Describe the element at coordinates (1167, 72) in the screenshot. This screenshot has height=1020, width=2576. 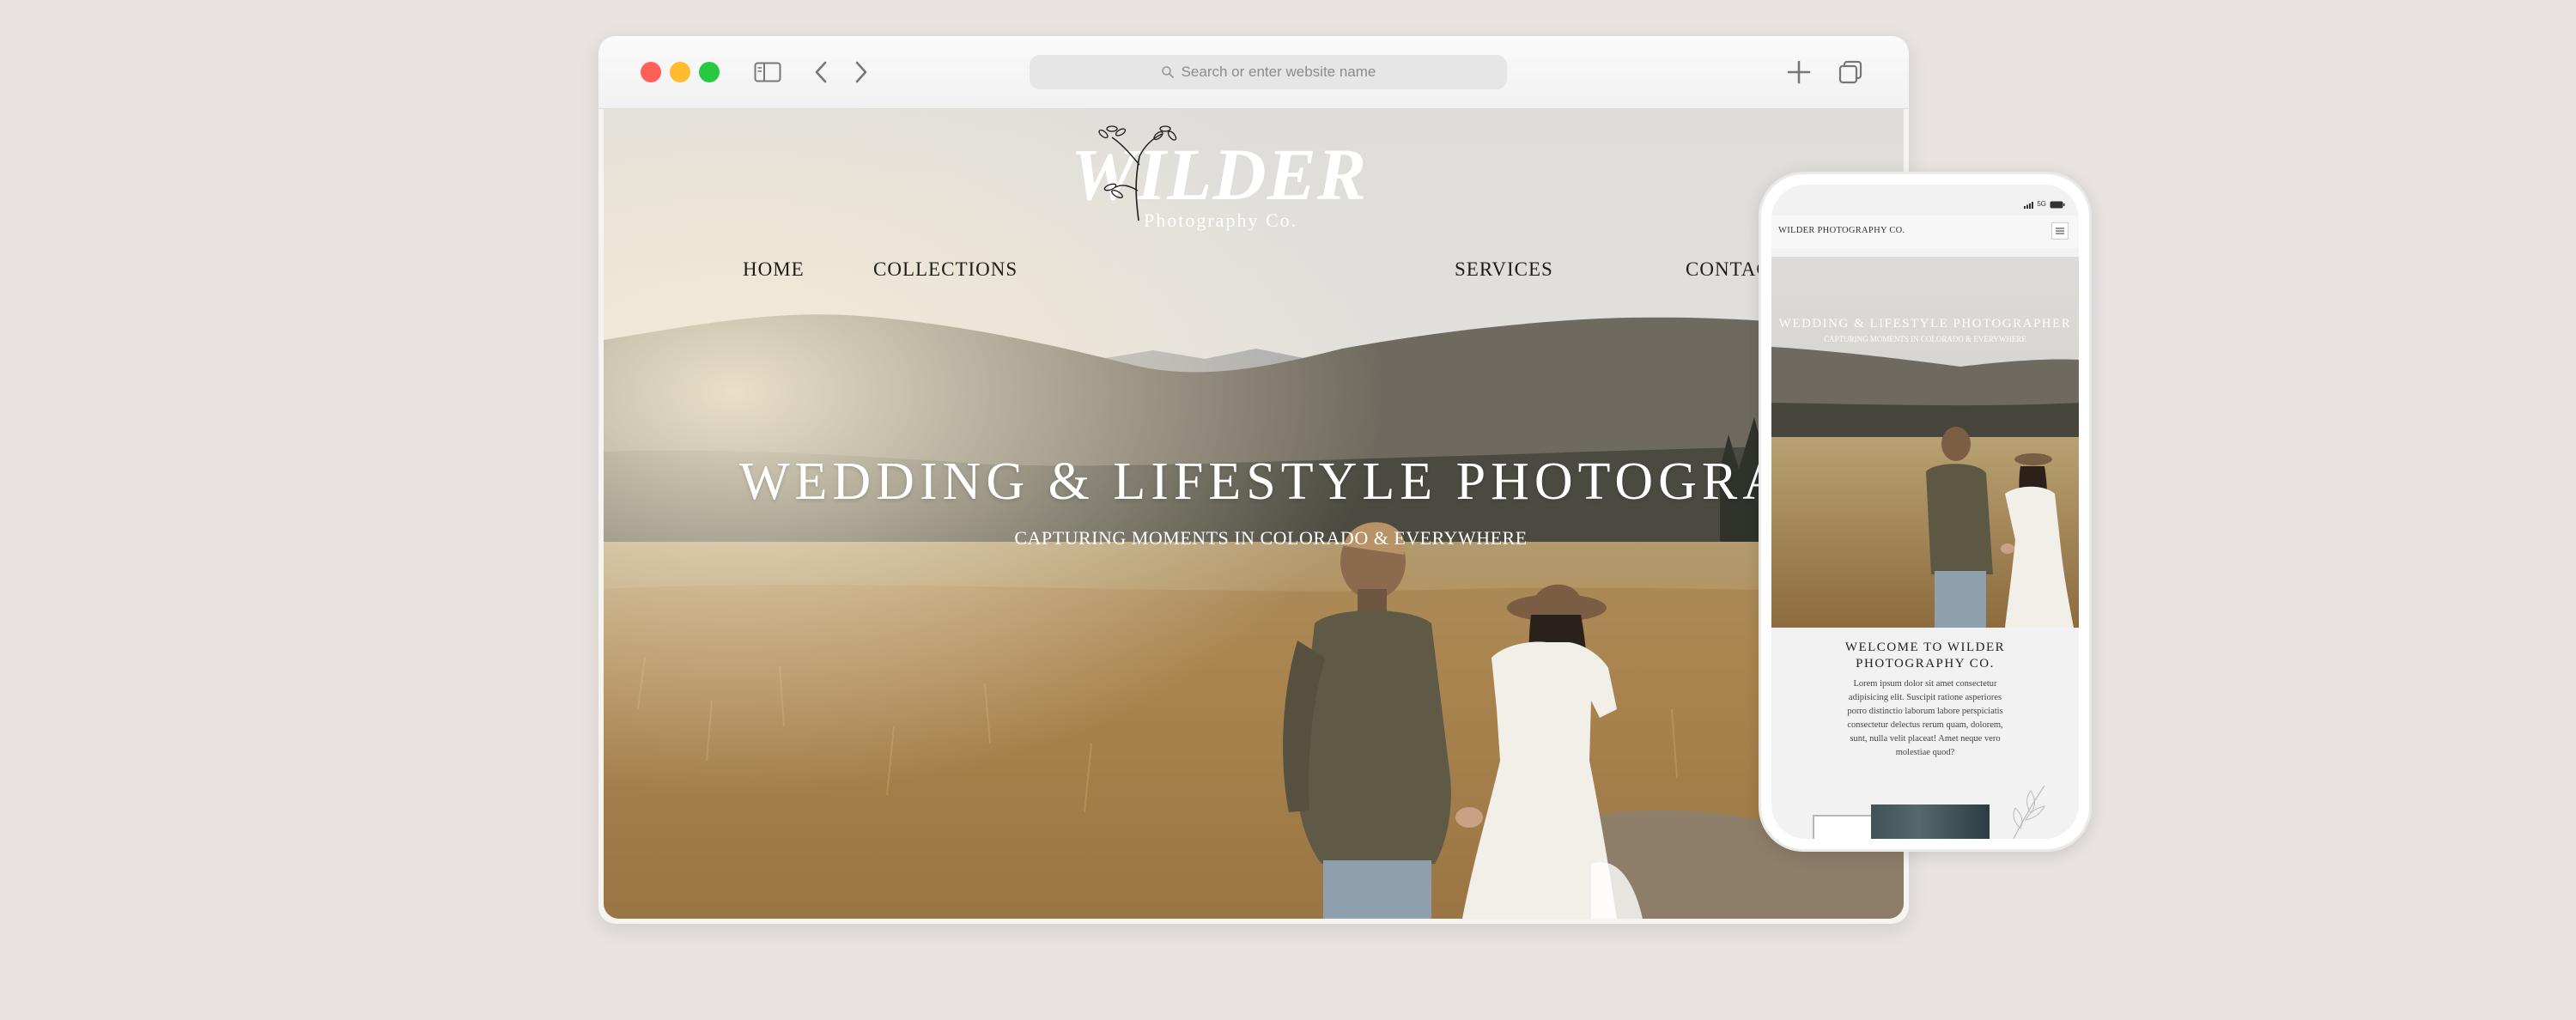
I see `search-icon` at that location.